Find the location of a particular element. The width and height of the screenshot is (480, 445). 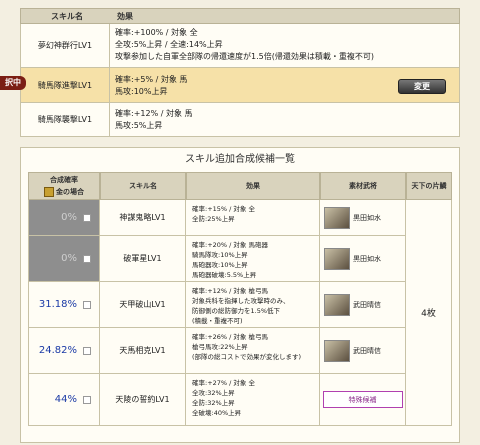

gold-row: 金の場合 is located at coordinates (64, 192).